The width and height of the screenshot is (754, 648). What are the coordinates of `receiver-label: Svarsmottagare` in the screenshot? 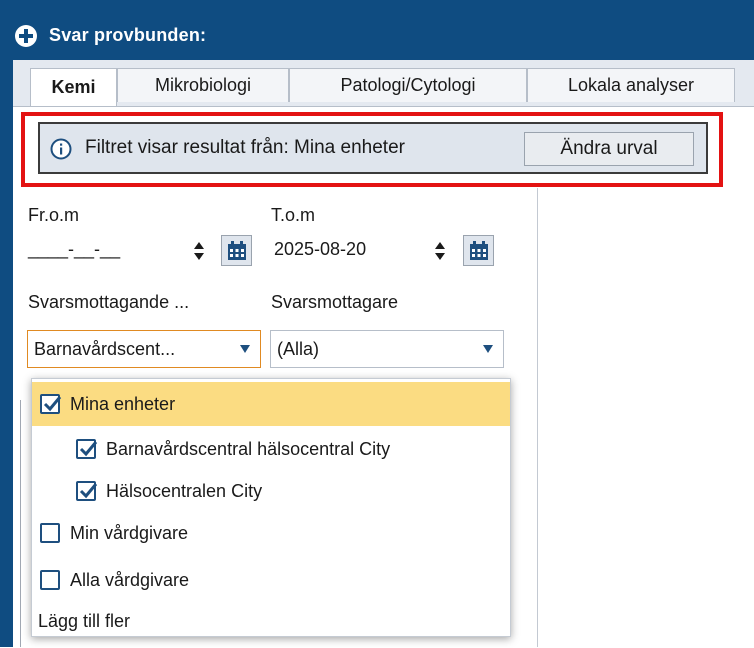 It's located at (335, 302).